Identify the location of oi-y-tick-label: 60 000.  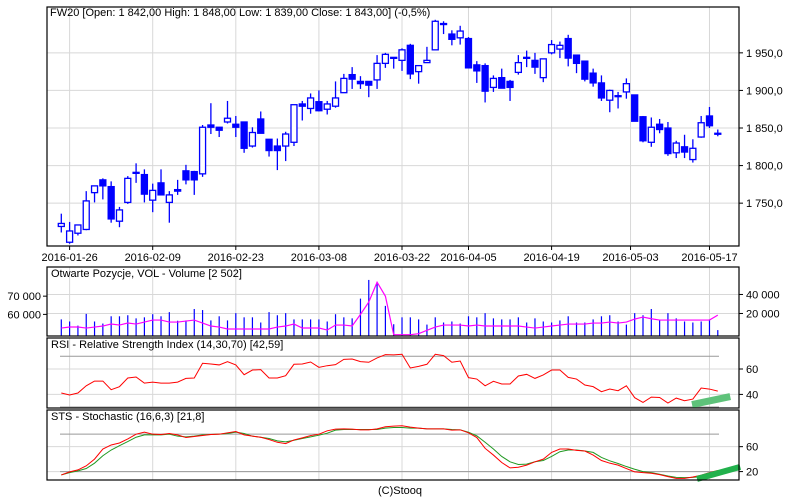
(24, 315).